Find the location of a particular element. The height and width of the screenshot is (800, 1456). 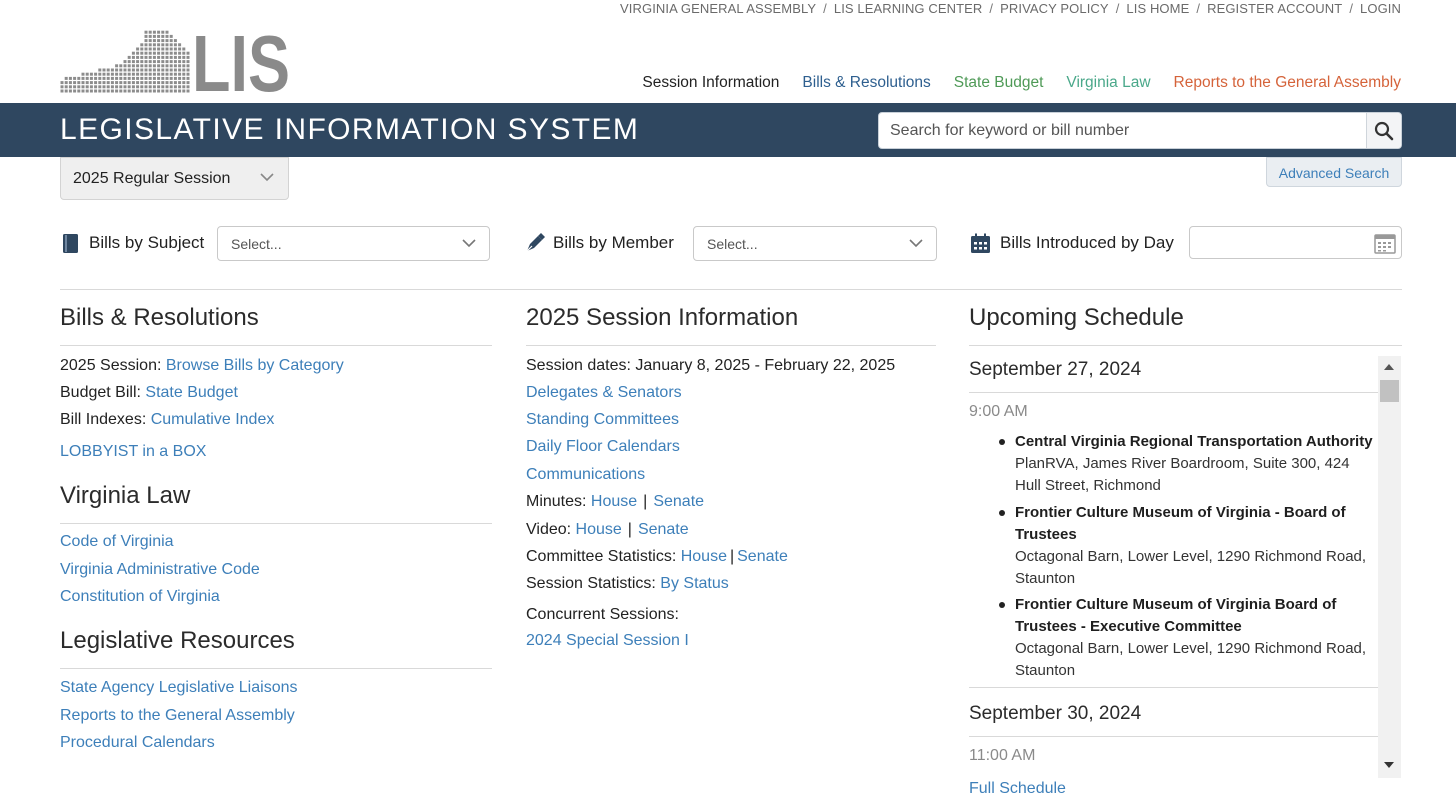

search-box is located at coordinates (1140, 130).